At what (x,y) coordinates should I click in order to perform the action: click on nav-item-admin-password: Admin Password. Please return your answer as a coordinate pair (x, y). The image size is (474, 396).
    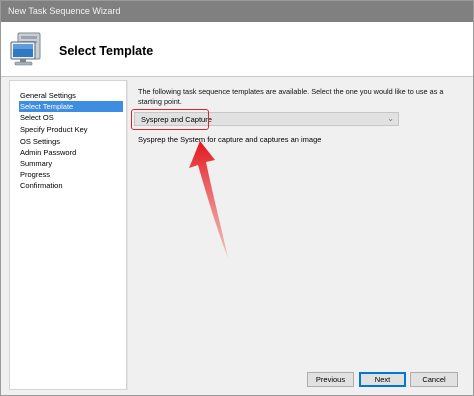
    Looking at the image, I should click on (71, 152).